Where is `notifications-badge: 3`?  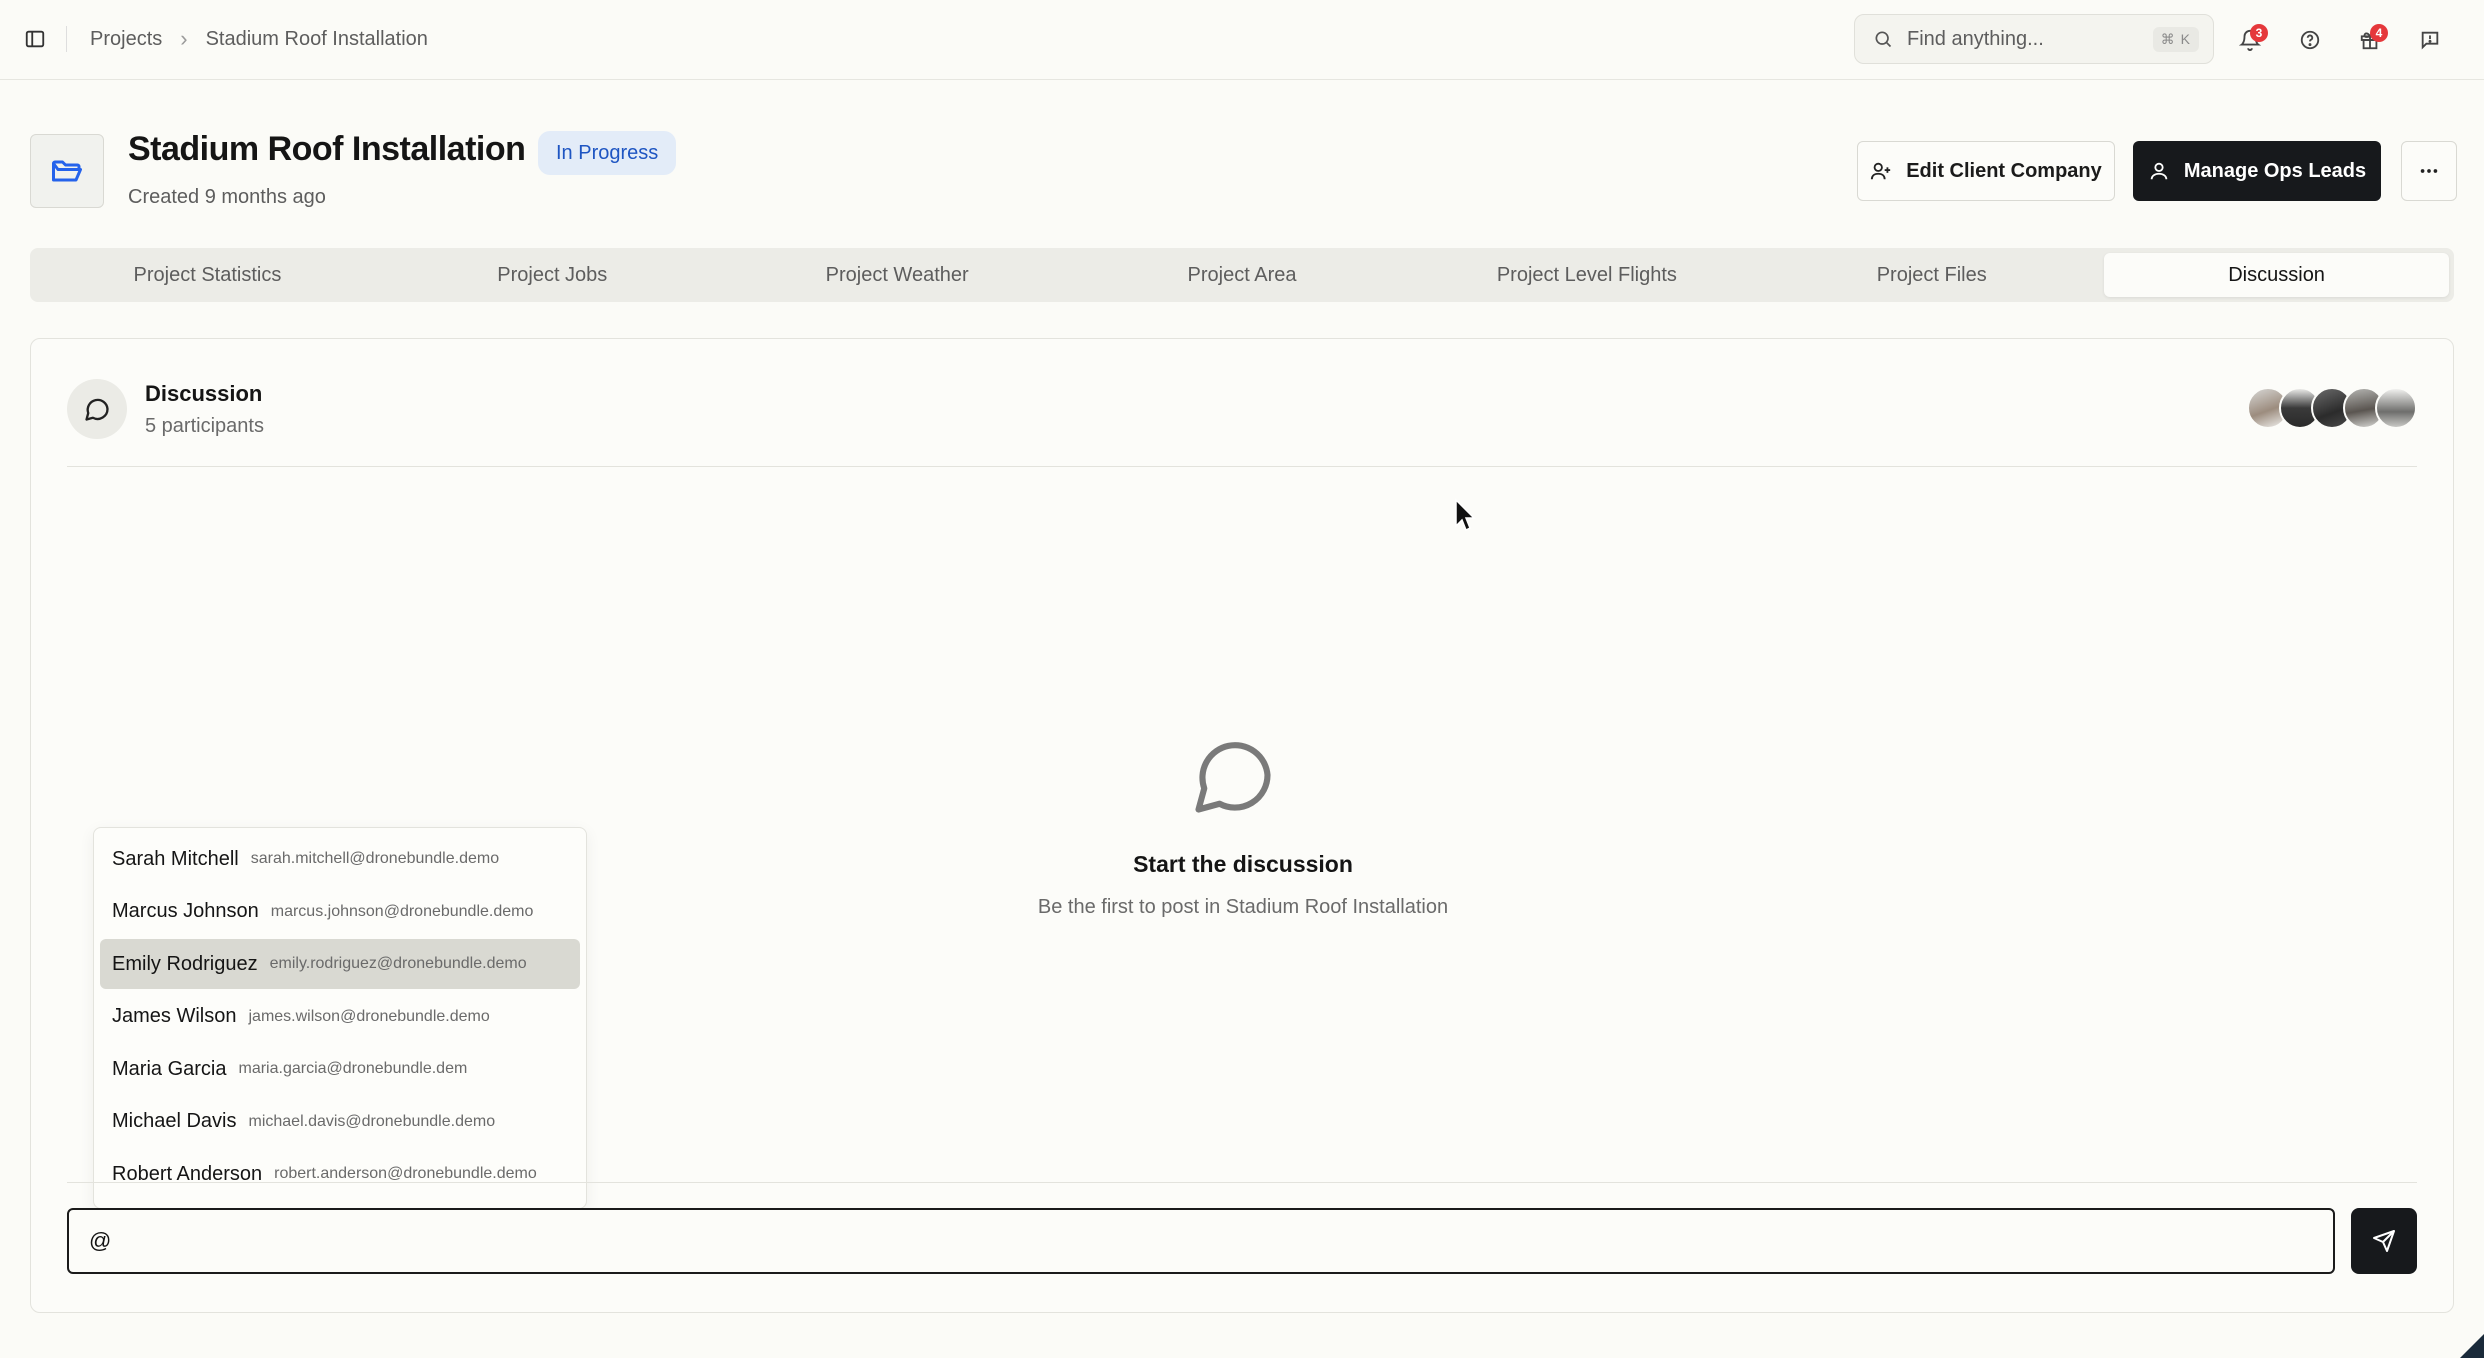 notifications-badge: 3 is located at coordinates (2259, 33).